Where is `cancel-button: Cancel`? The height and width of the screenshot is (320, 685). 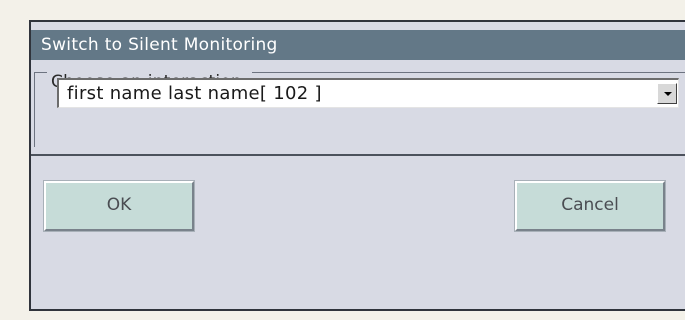
cancel-button: Cancel is located at coordinates (590, 206).